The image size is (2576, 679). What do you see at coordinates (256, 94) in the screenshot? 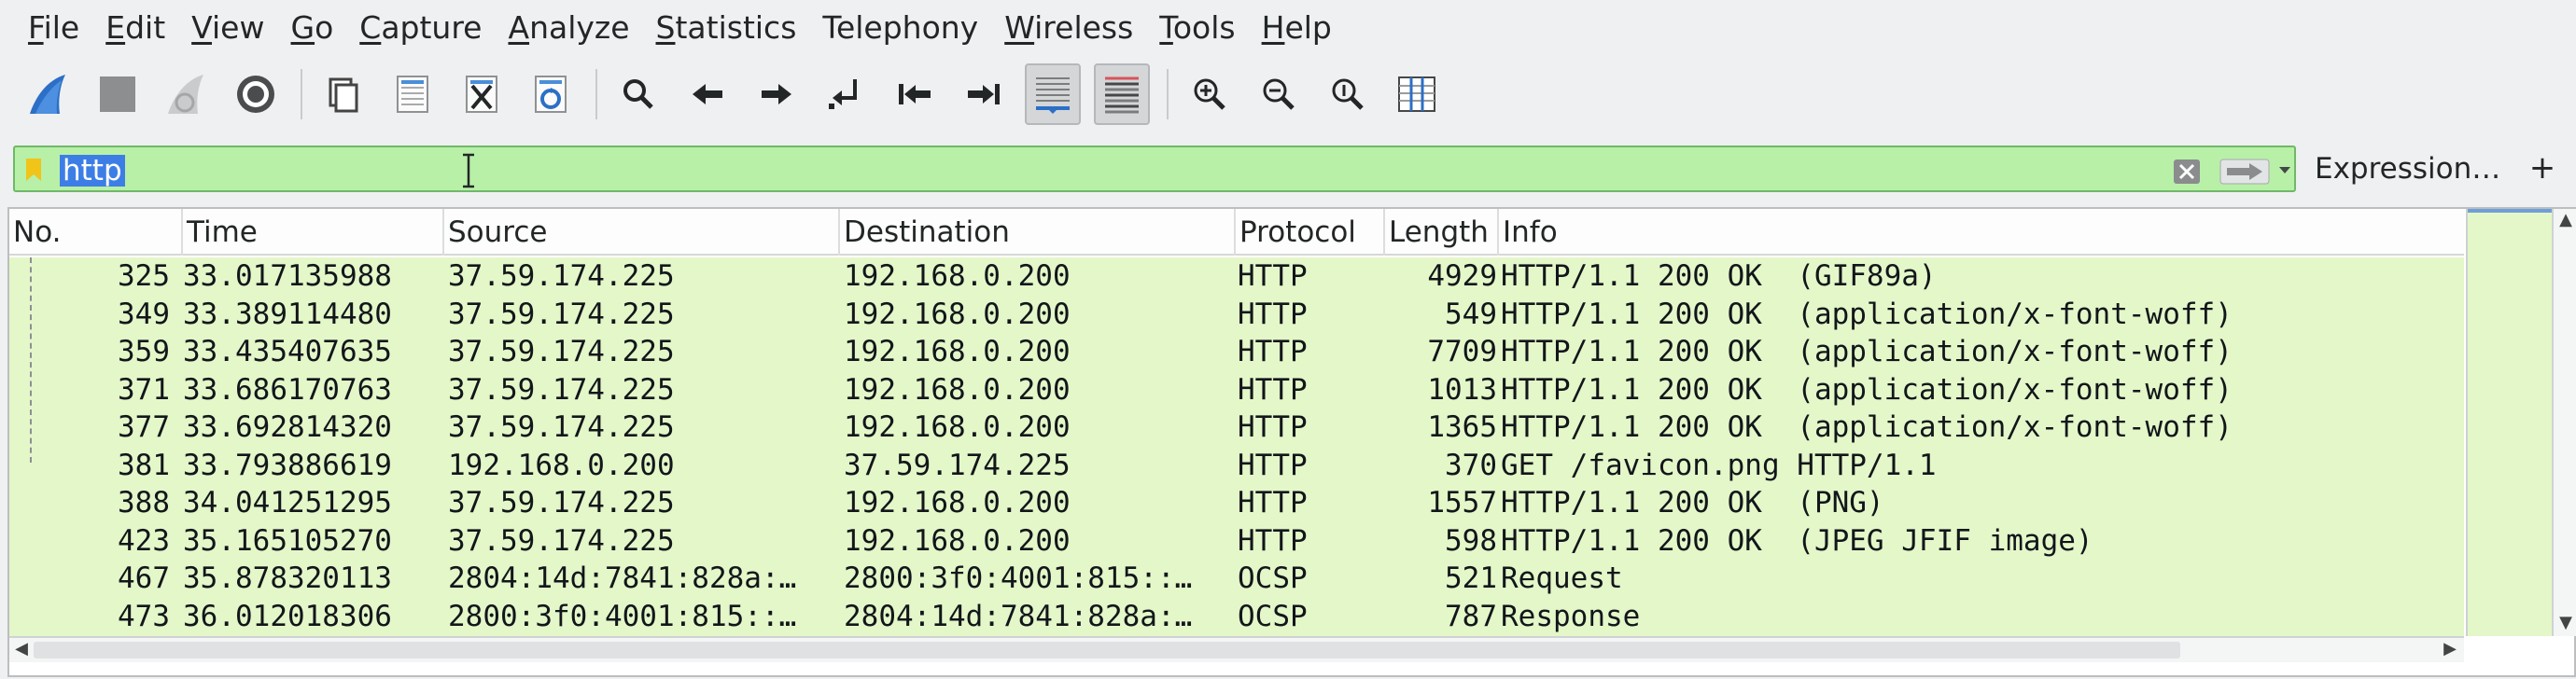
I see `capture-options-button` at bounding box center [256, 94].